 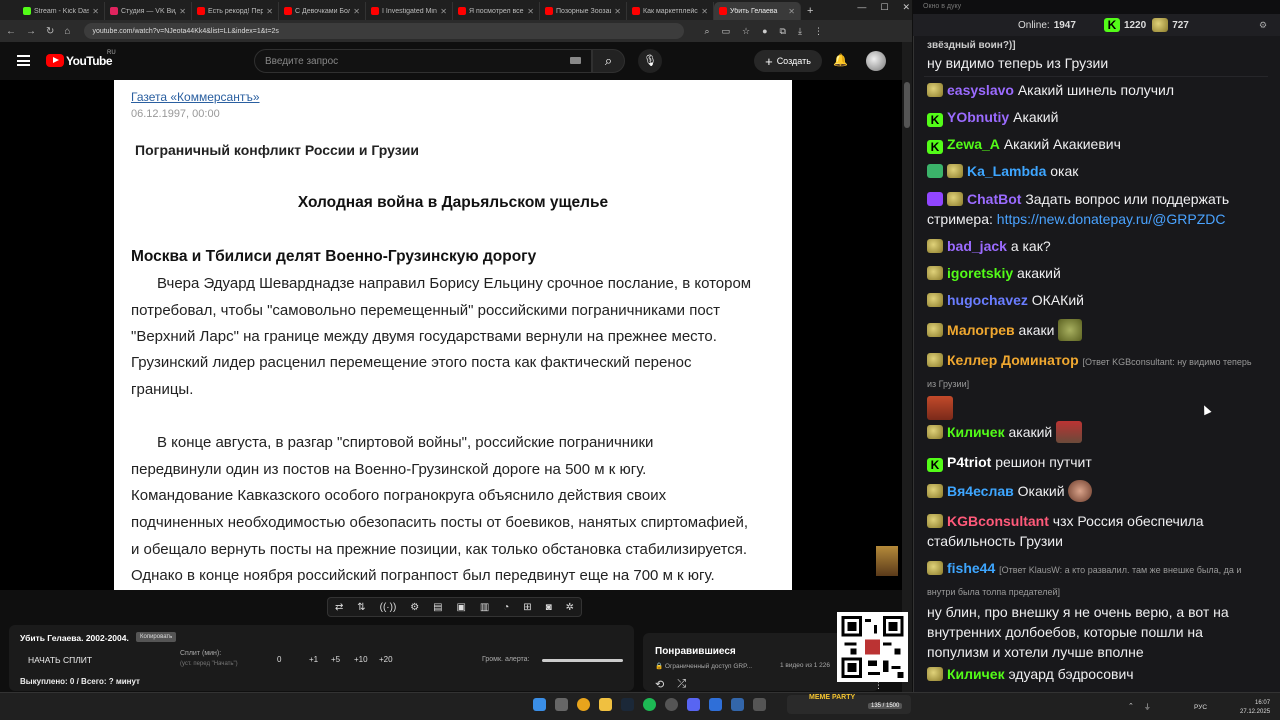 I want to click on browser-tab: Студия — VK Видео✕, so click(x=148, y=11).